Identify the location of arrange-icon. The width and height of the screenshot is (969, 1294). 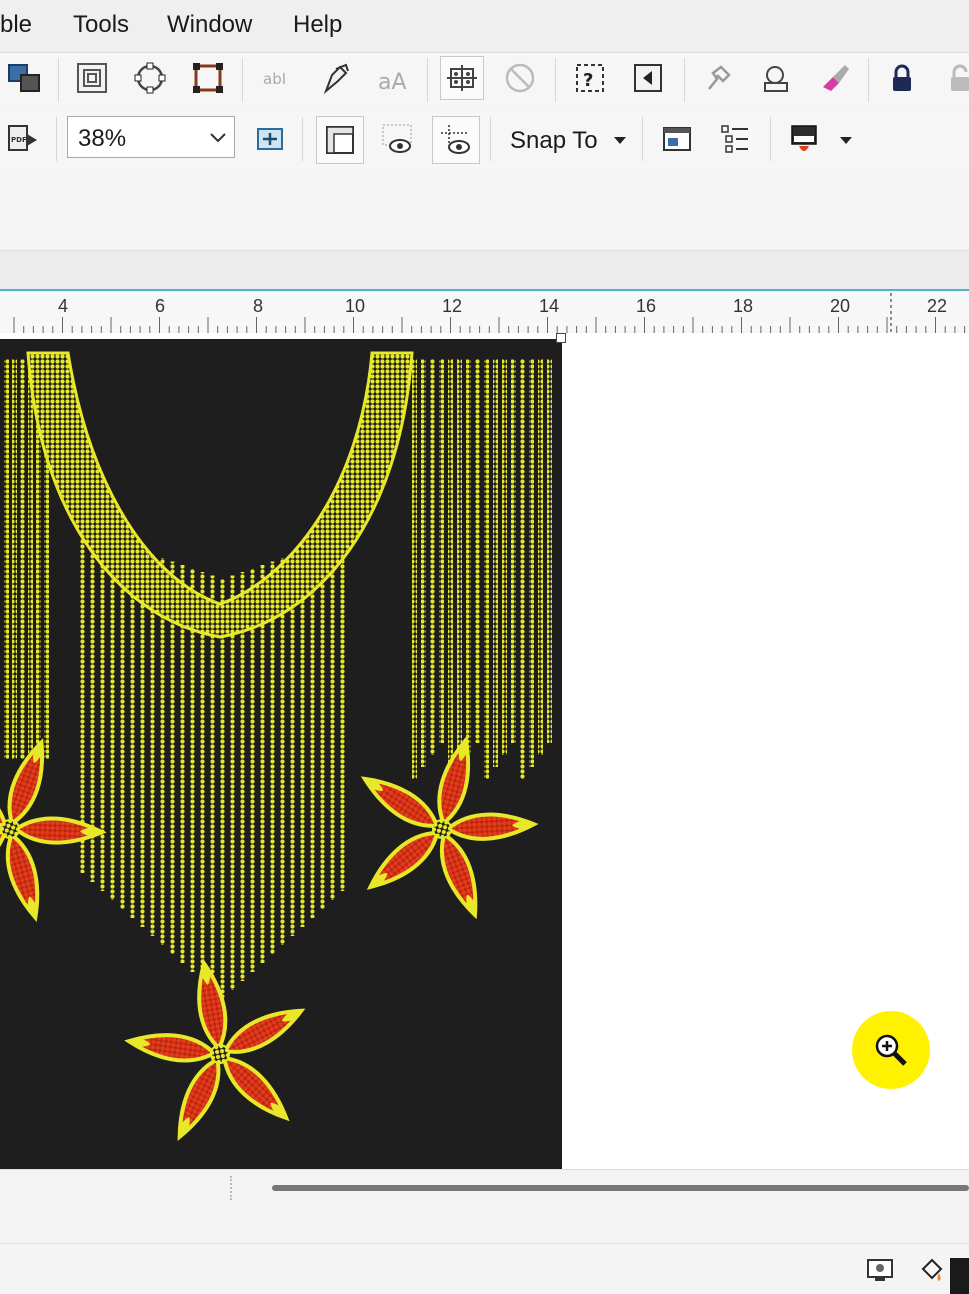
(24, 78).